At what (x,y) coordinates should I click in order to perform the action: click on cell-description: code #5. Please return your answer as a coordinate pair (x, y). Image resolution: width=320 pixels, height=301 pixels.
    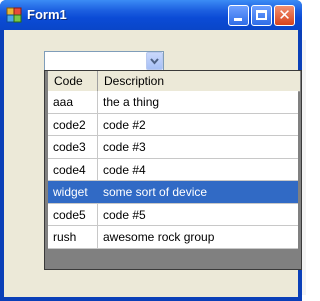
    Looking at the image, I should click on (124, 214).